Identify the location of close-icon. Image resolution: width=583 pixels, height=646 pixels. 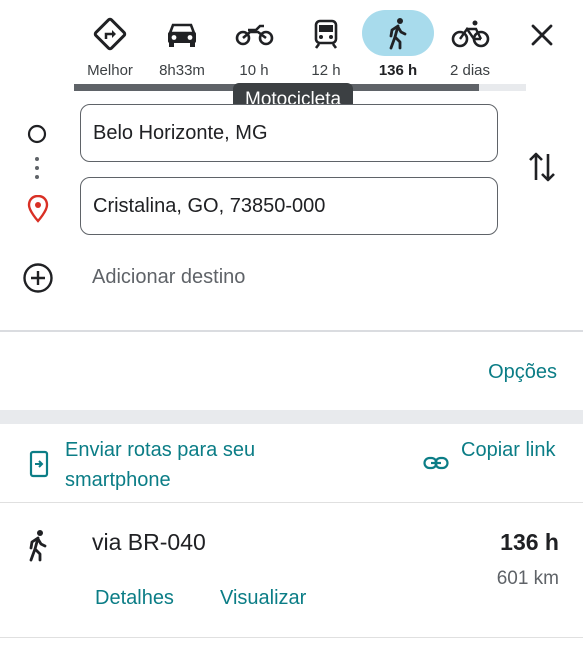
(542, 35).